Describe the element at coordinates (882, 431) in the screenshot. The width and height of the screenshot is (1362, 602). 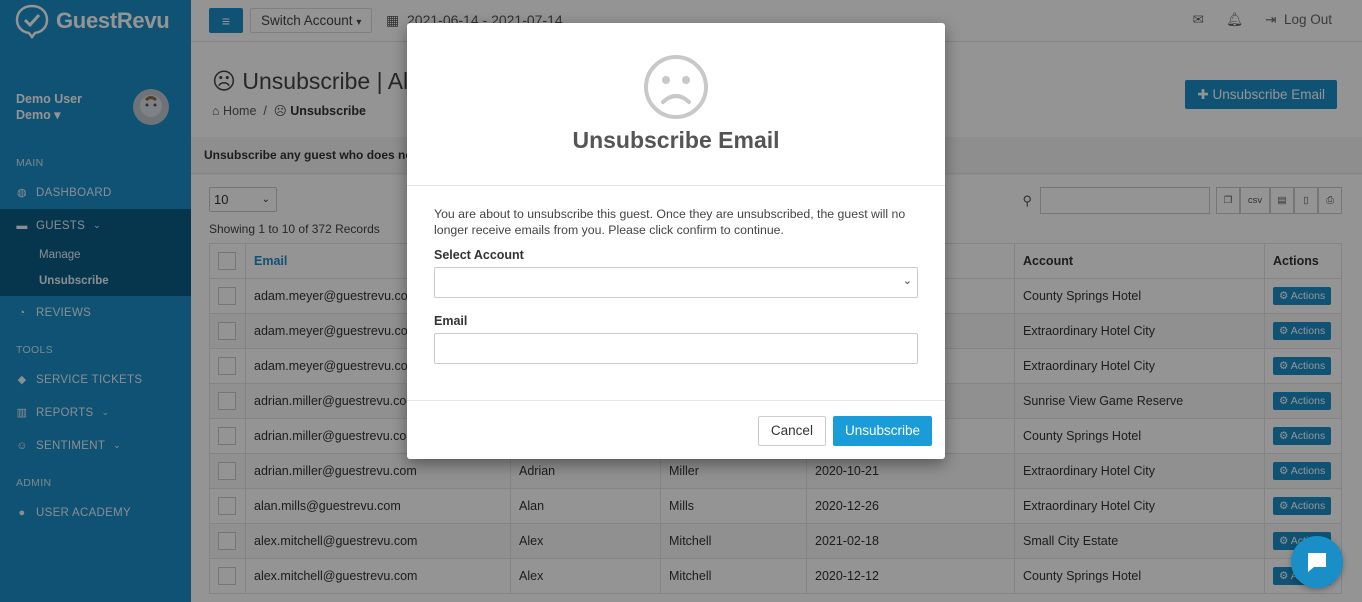
I see `confirm-unsubscribe-button: Unsubscribe` at that location.